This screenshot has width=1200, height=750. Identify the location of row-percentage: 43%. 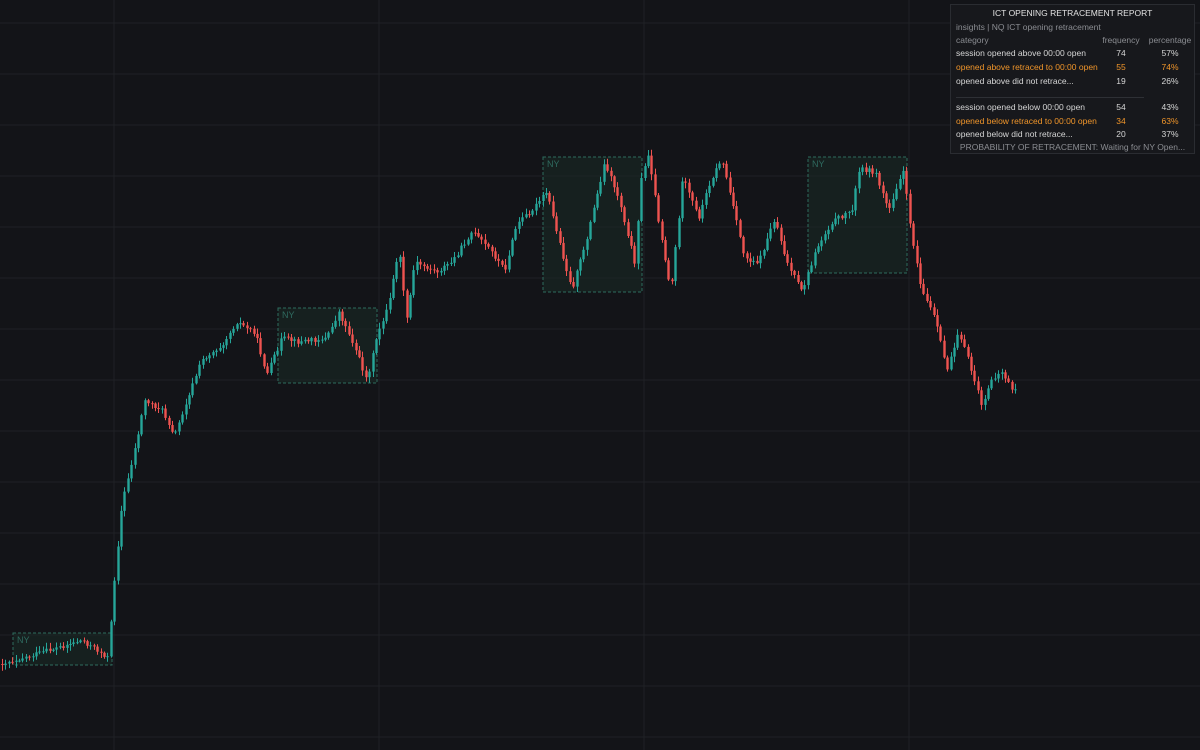
(1170, 107).